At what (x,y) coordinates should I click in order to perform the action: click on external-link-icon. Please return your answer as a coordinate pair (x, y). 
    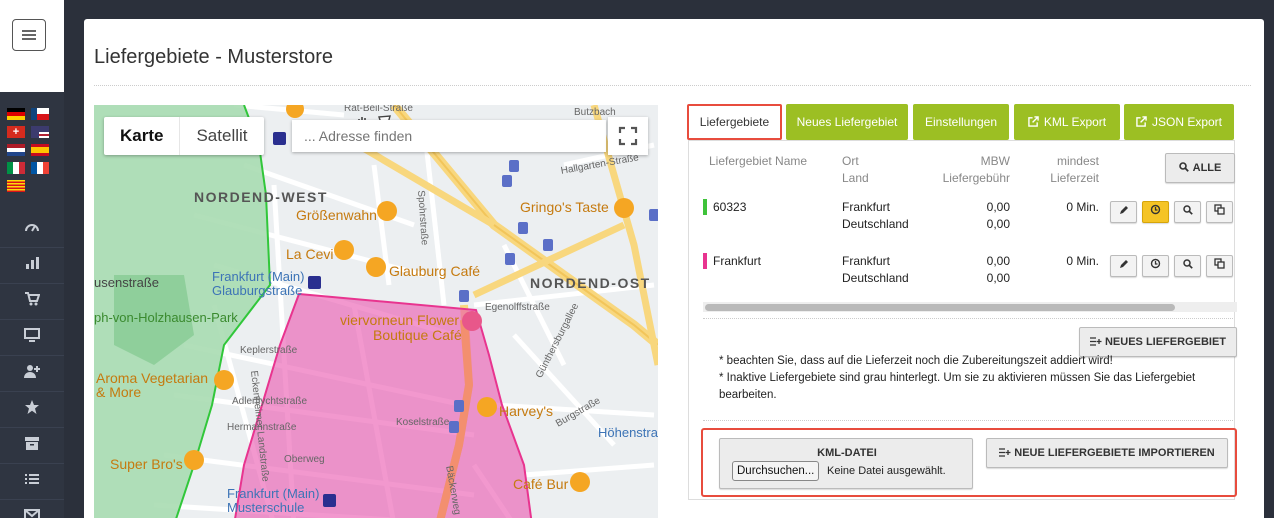
    Looking at the image, I should click on (1141, 121).